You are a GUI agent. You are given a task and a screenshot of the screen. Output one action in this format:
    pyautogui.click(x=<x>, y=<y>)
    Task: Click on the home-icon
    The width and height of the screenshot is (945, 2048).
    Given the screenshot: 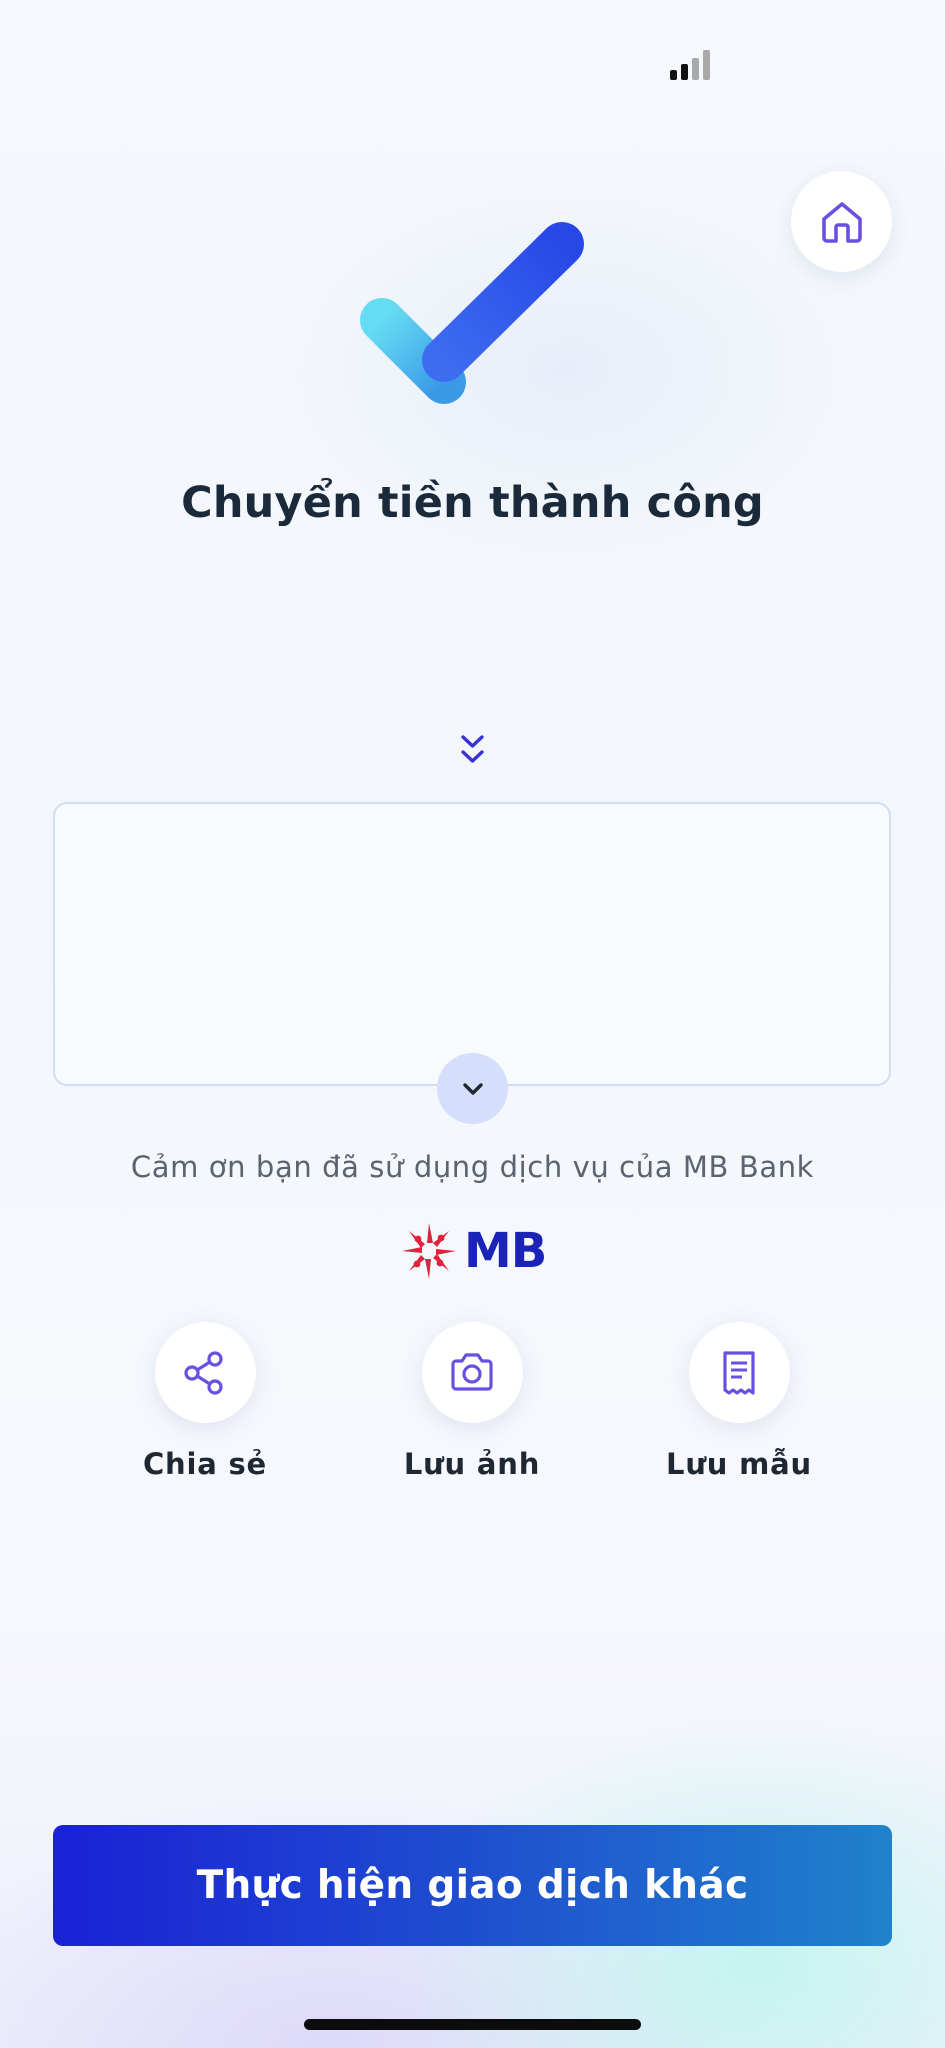 What is the action you would take?
    pyautogui.click(x=841, y=222)
    